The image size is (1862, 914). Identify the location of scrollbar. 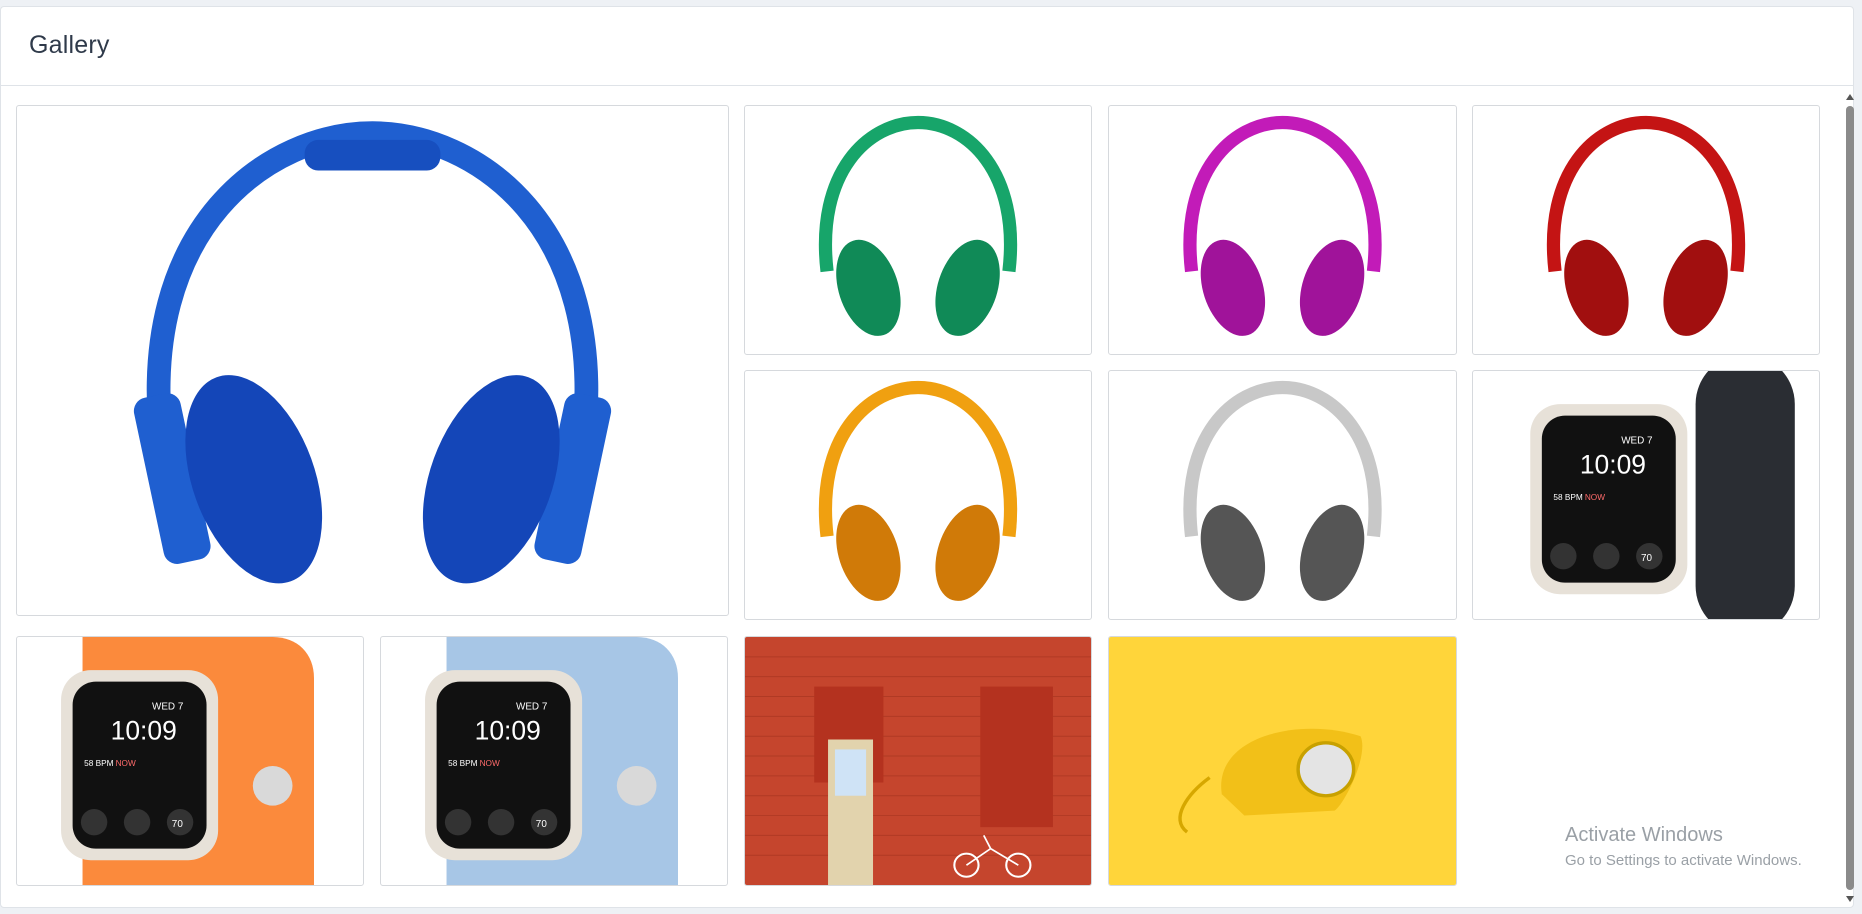
(1850, 498).